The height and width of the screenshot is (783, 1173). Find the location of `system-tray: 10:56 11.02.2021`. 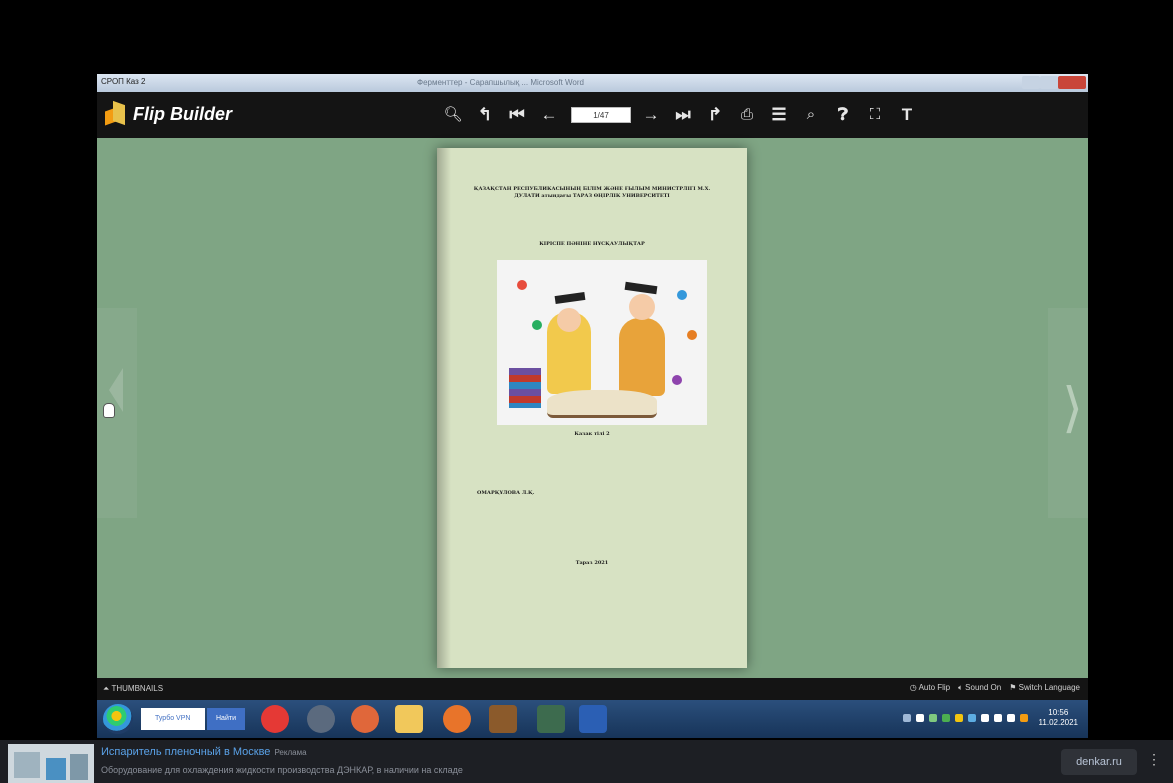

system-tray: 10:56 11.02.2021 is located at coordinates (990, 718).